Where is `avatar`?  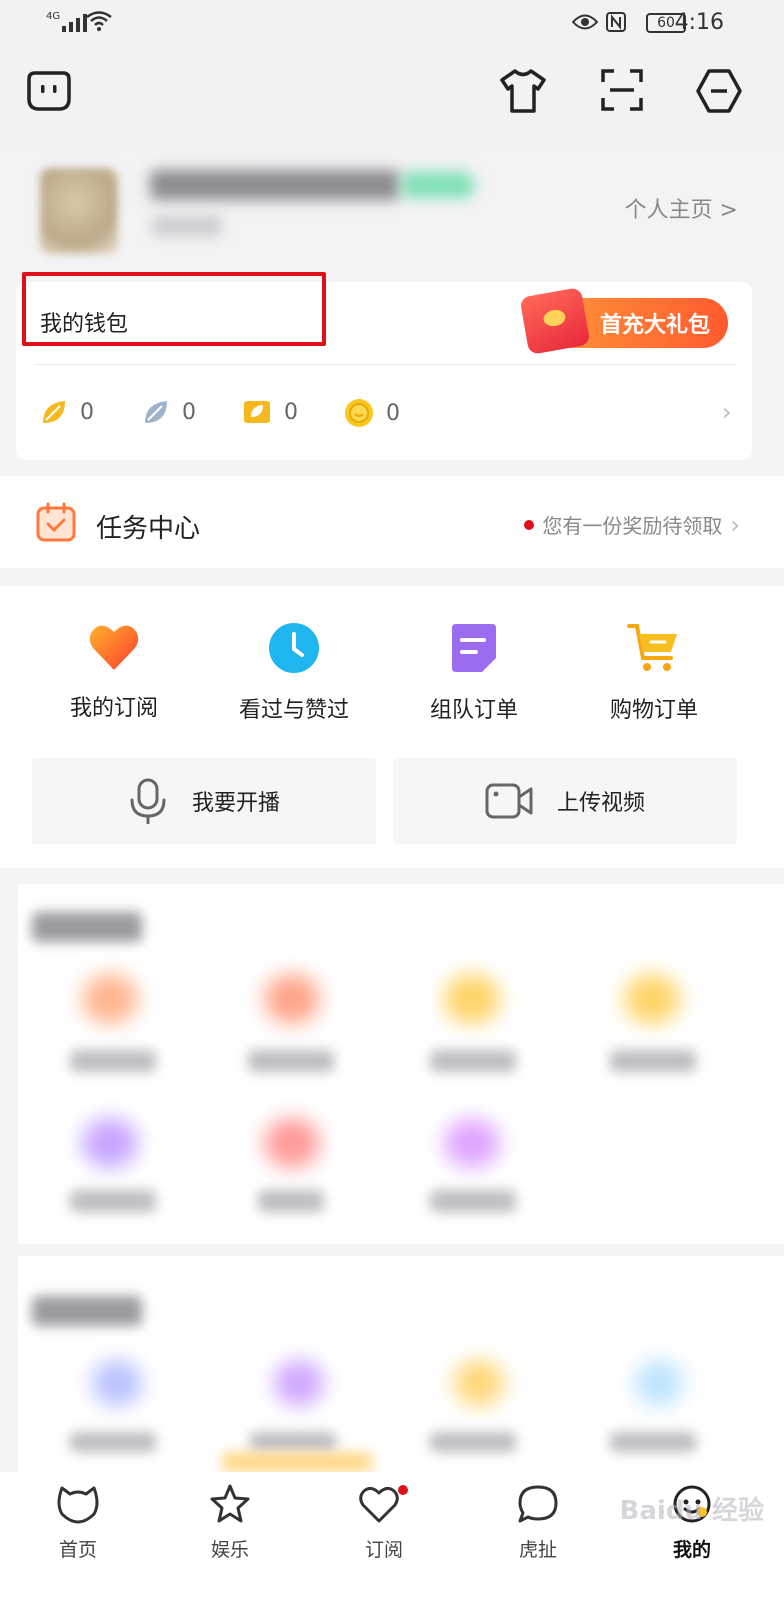
avatar is located at coordinates (79, 211).